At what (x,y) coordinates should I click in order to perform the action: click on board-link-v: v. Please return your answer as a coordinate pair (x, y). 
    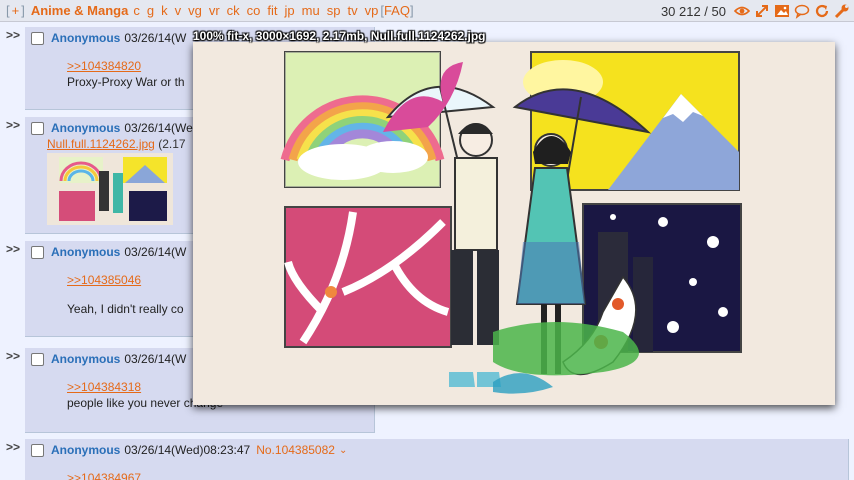
    Looking at the image, I should click on (178, 10).